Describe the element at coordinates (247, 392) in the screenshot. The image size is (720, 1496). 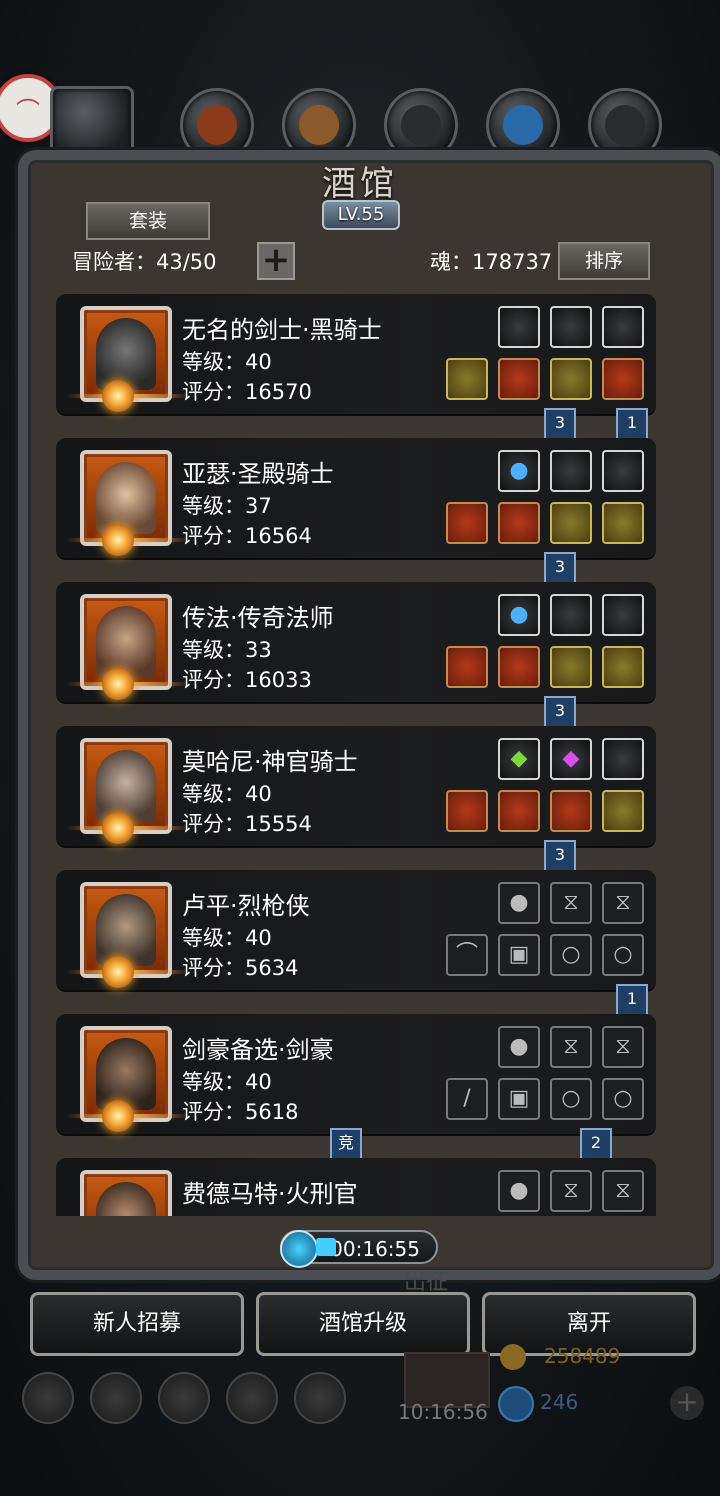
I see `hero-score: 评分：16570` at that location.